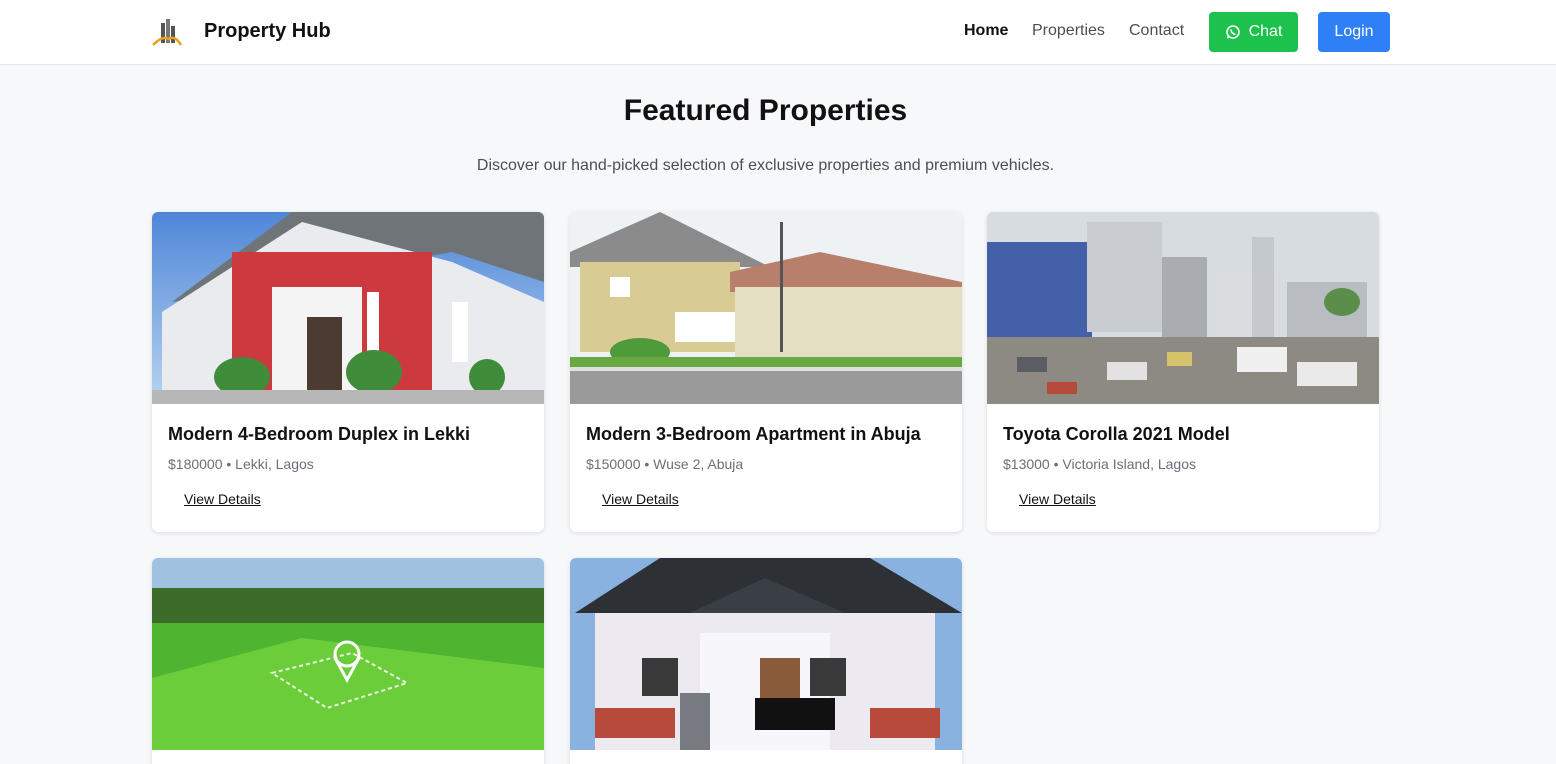  Describe the element at coordinates (241, 464) in the screenshot. I see `property-meta: $180000 • Lekki, Lagos` at that location.